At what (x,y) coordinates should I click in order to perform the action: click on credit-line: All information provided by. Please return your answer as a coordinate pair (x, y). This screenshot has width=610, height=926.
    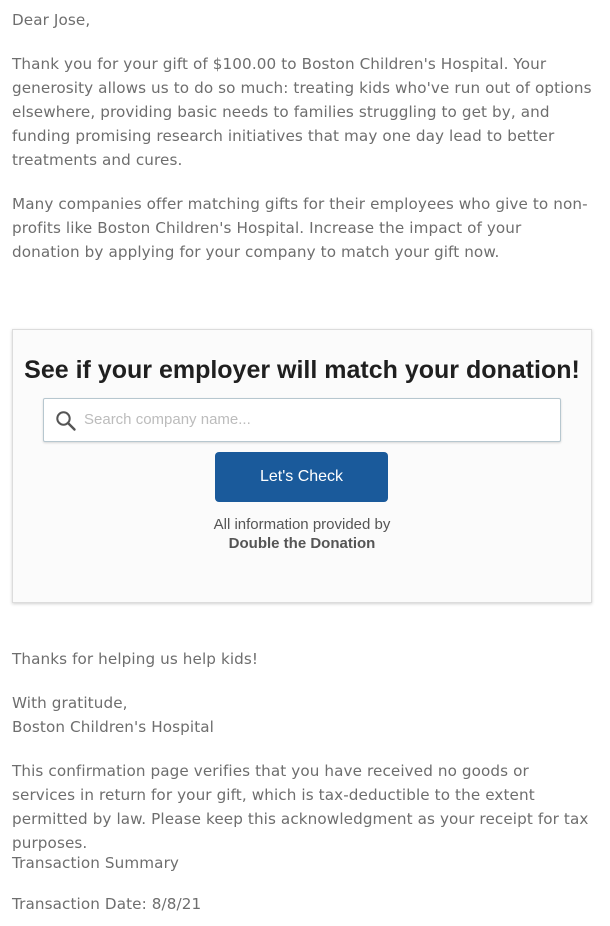
    Looking at the image, I should click on (302, 524).